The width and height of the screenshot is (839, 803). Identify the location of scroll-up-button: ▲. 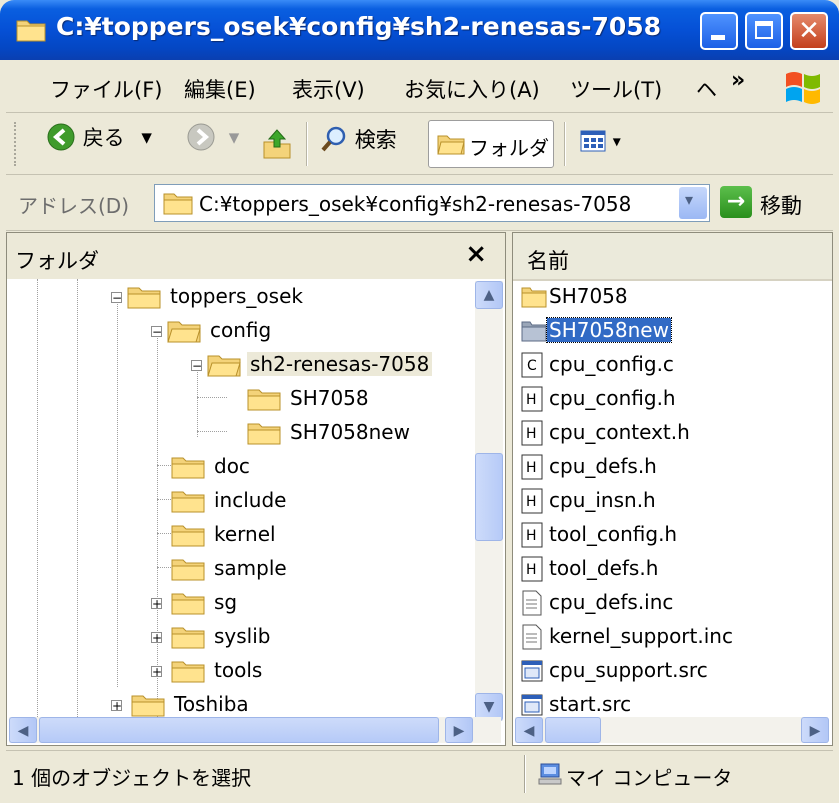
(489, 295).